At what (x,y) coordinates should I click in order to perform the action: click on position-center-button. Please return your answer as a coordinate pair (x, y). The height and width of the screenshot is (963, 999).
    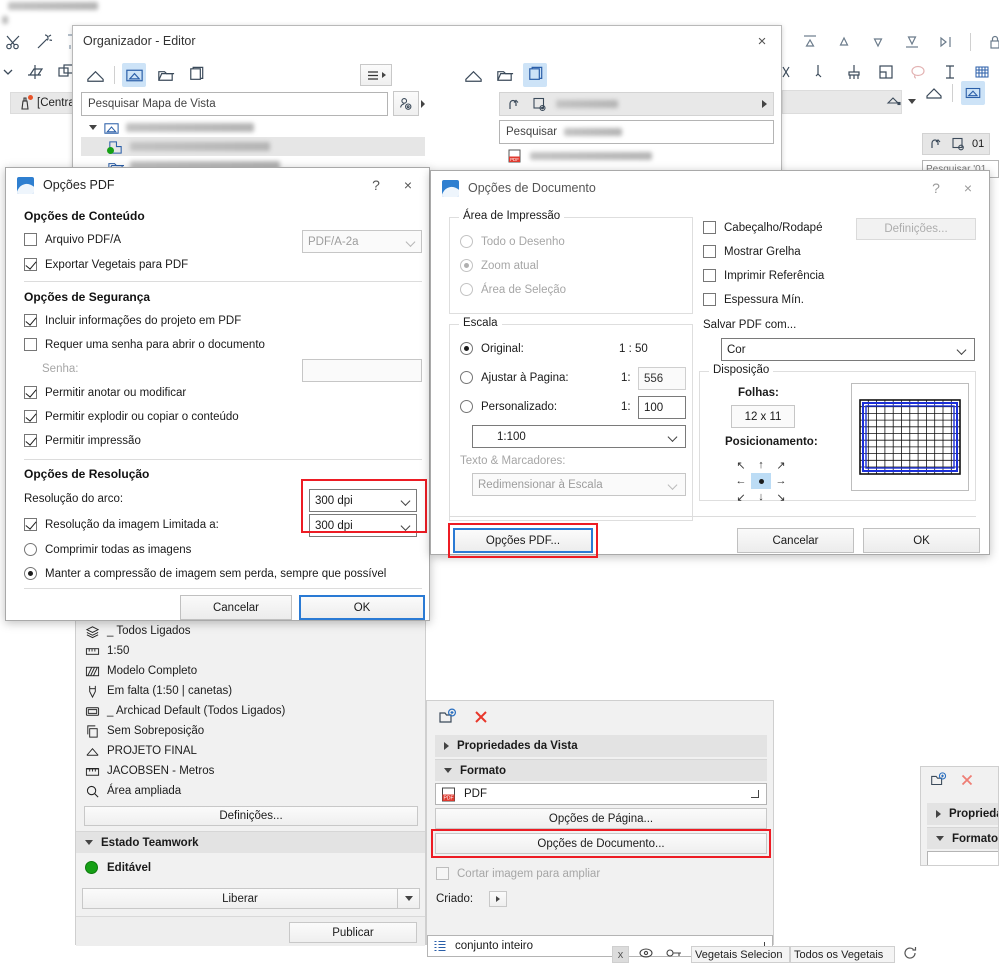
    Looking at the image, I should click on (761, 481).